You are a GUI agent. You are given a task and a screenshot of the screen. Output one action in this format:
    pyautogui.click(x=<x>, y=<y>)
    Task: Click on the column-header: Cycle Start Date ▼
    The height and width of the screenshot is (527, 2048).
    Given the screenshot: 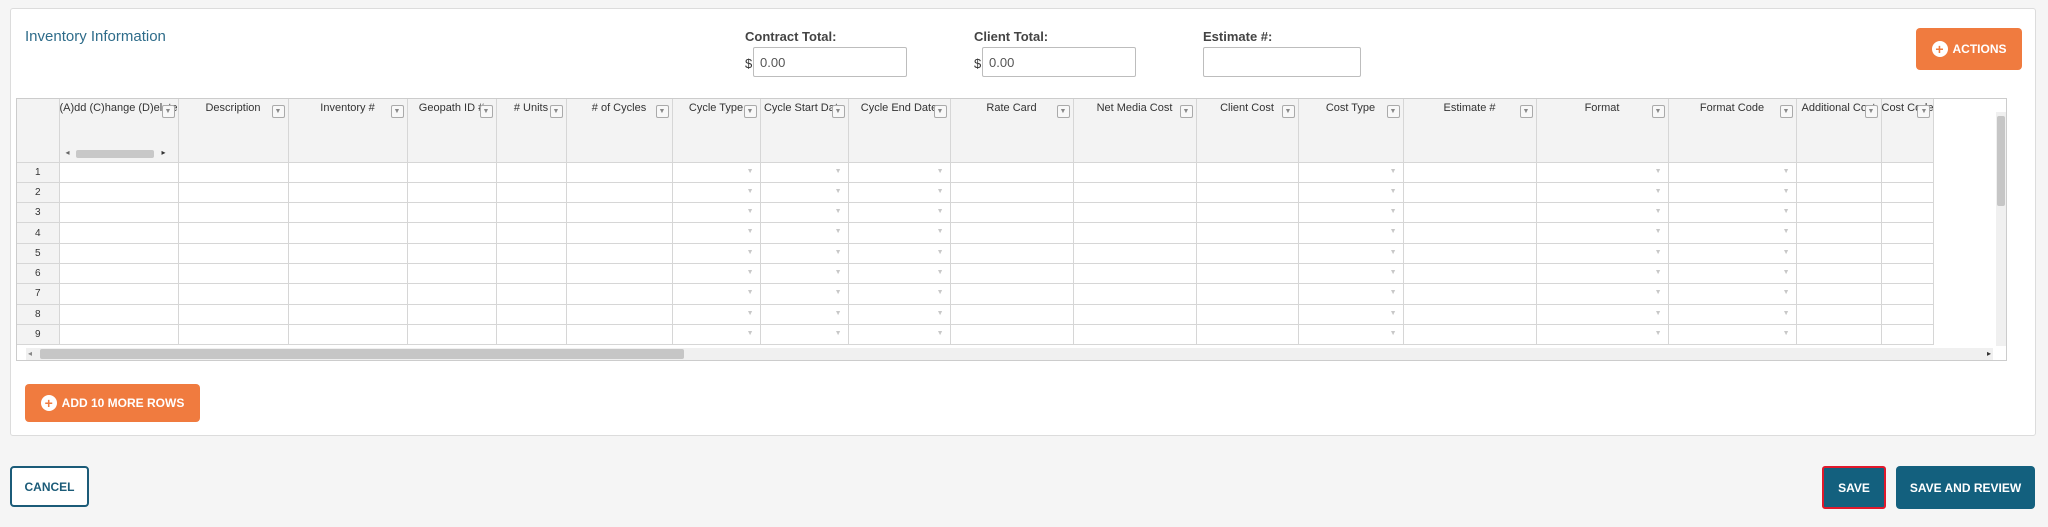 What is the action you would take?
    pyautogui.click(x=804, y=131)
    